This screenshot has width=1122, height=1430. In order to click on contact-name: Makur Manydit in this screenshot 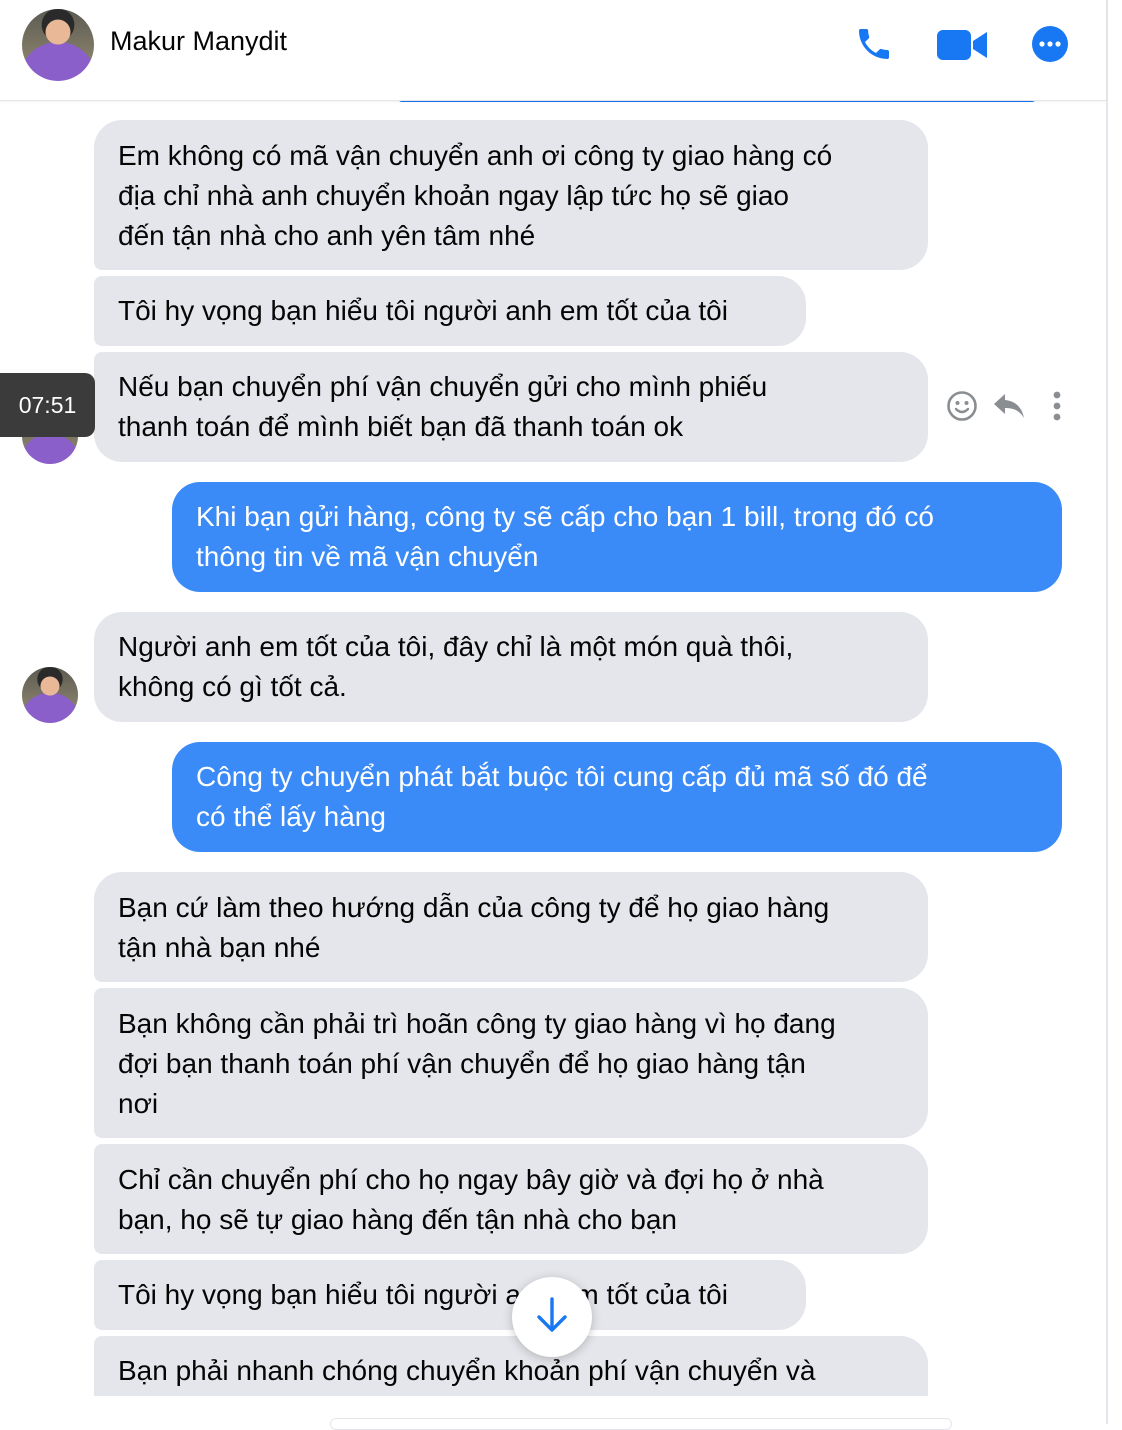, I will do `click(198, 41)`.